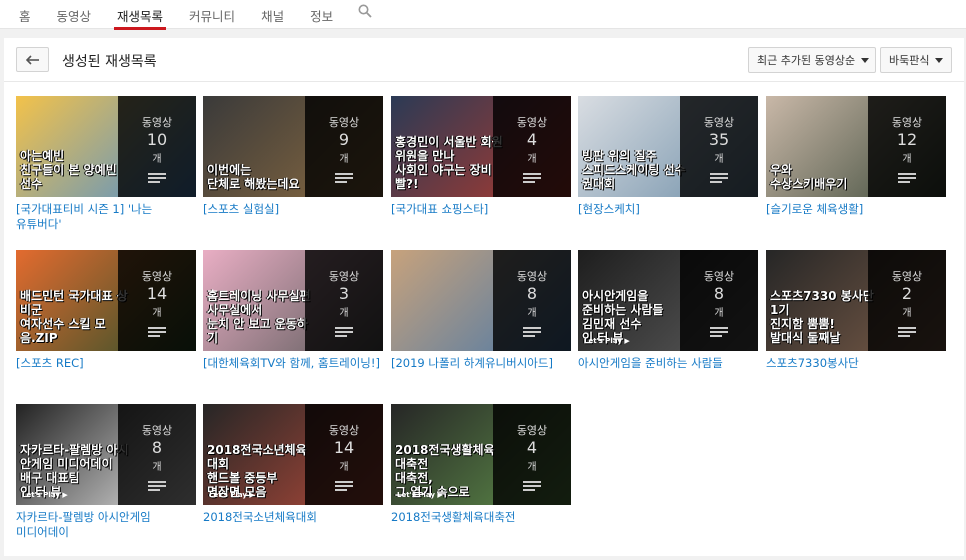 The width and height of the screenshot is (966, 560). Describe the element at coordinates (480, 209) in the screenshot. I see `playlist-title-link: [국가대표 쇼핑스타]` at that location.